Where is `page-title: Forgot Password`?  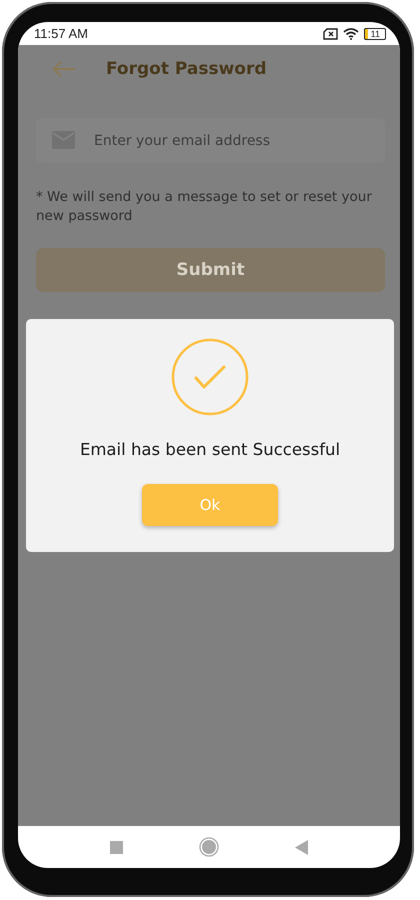 page-title: Forgot Password is located at coordinates (186, 69).